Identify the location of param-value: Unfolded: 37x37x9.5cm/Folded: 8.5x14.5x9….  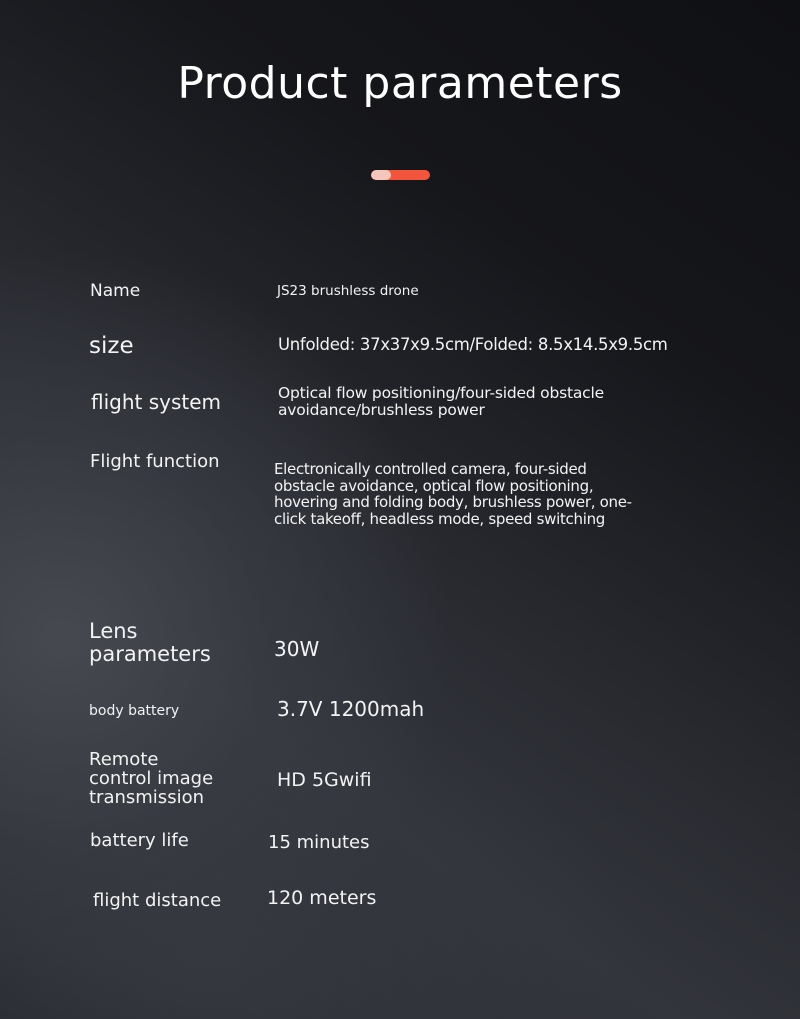
(473, 344).